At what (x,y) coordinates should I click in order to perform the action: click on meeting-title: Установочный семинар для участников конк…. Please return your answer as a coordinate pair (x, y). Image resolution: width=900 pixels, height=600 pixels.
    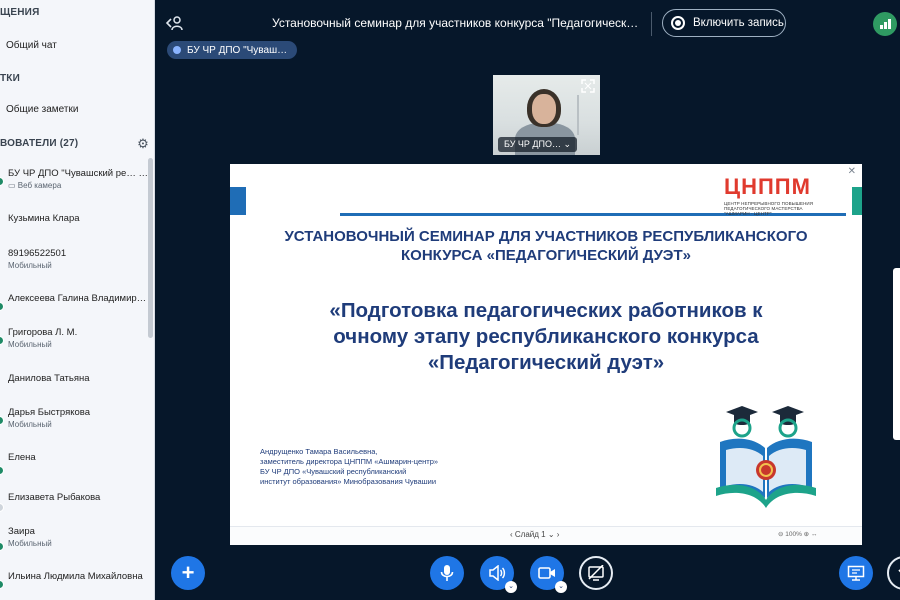
    Looking at the image, I should click on (456, 23).